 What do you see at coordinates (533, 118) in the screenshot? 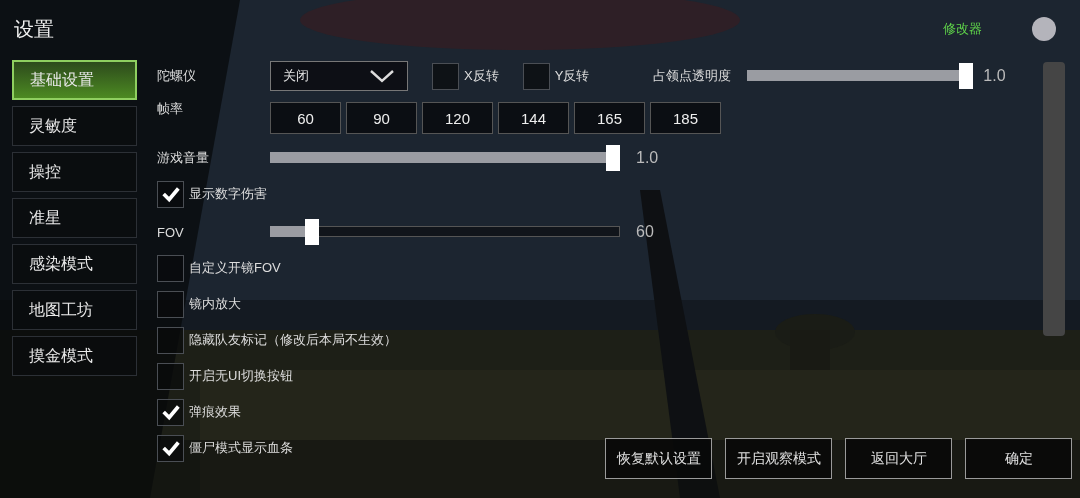
I see `frame-rate-button: 144` at bounding box center [533, 118].